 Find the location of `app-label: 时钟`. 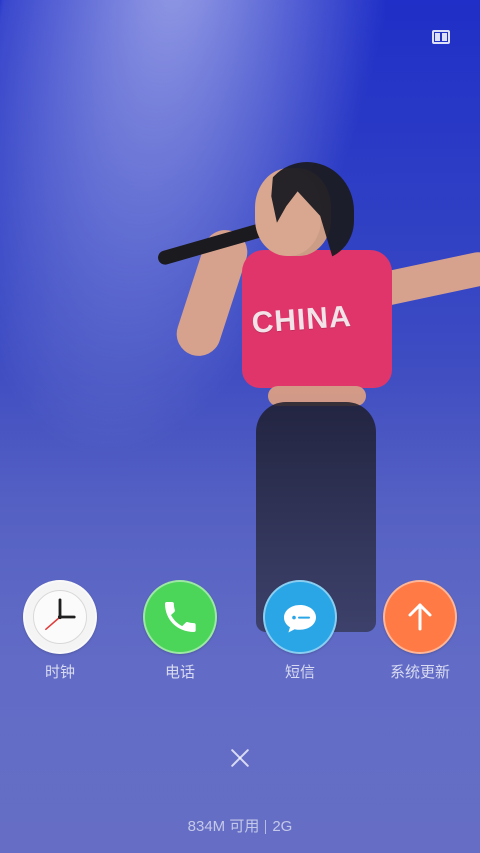

app-label: 时钟 is located at coordinates (59, 672).